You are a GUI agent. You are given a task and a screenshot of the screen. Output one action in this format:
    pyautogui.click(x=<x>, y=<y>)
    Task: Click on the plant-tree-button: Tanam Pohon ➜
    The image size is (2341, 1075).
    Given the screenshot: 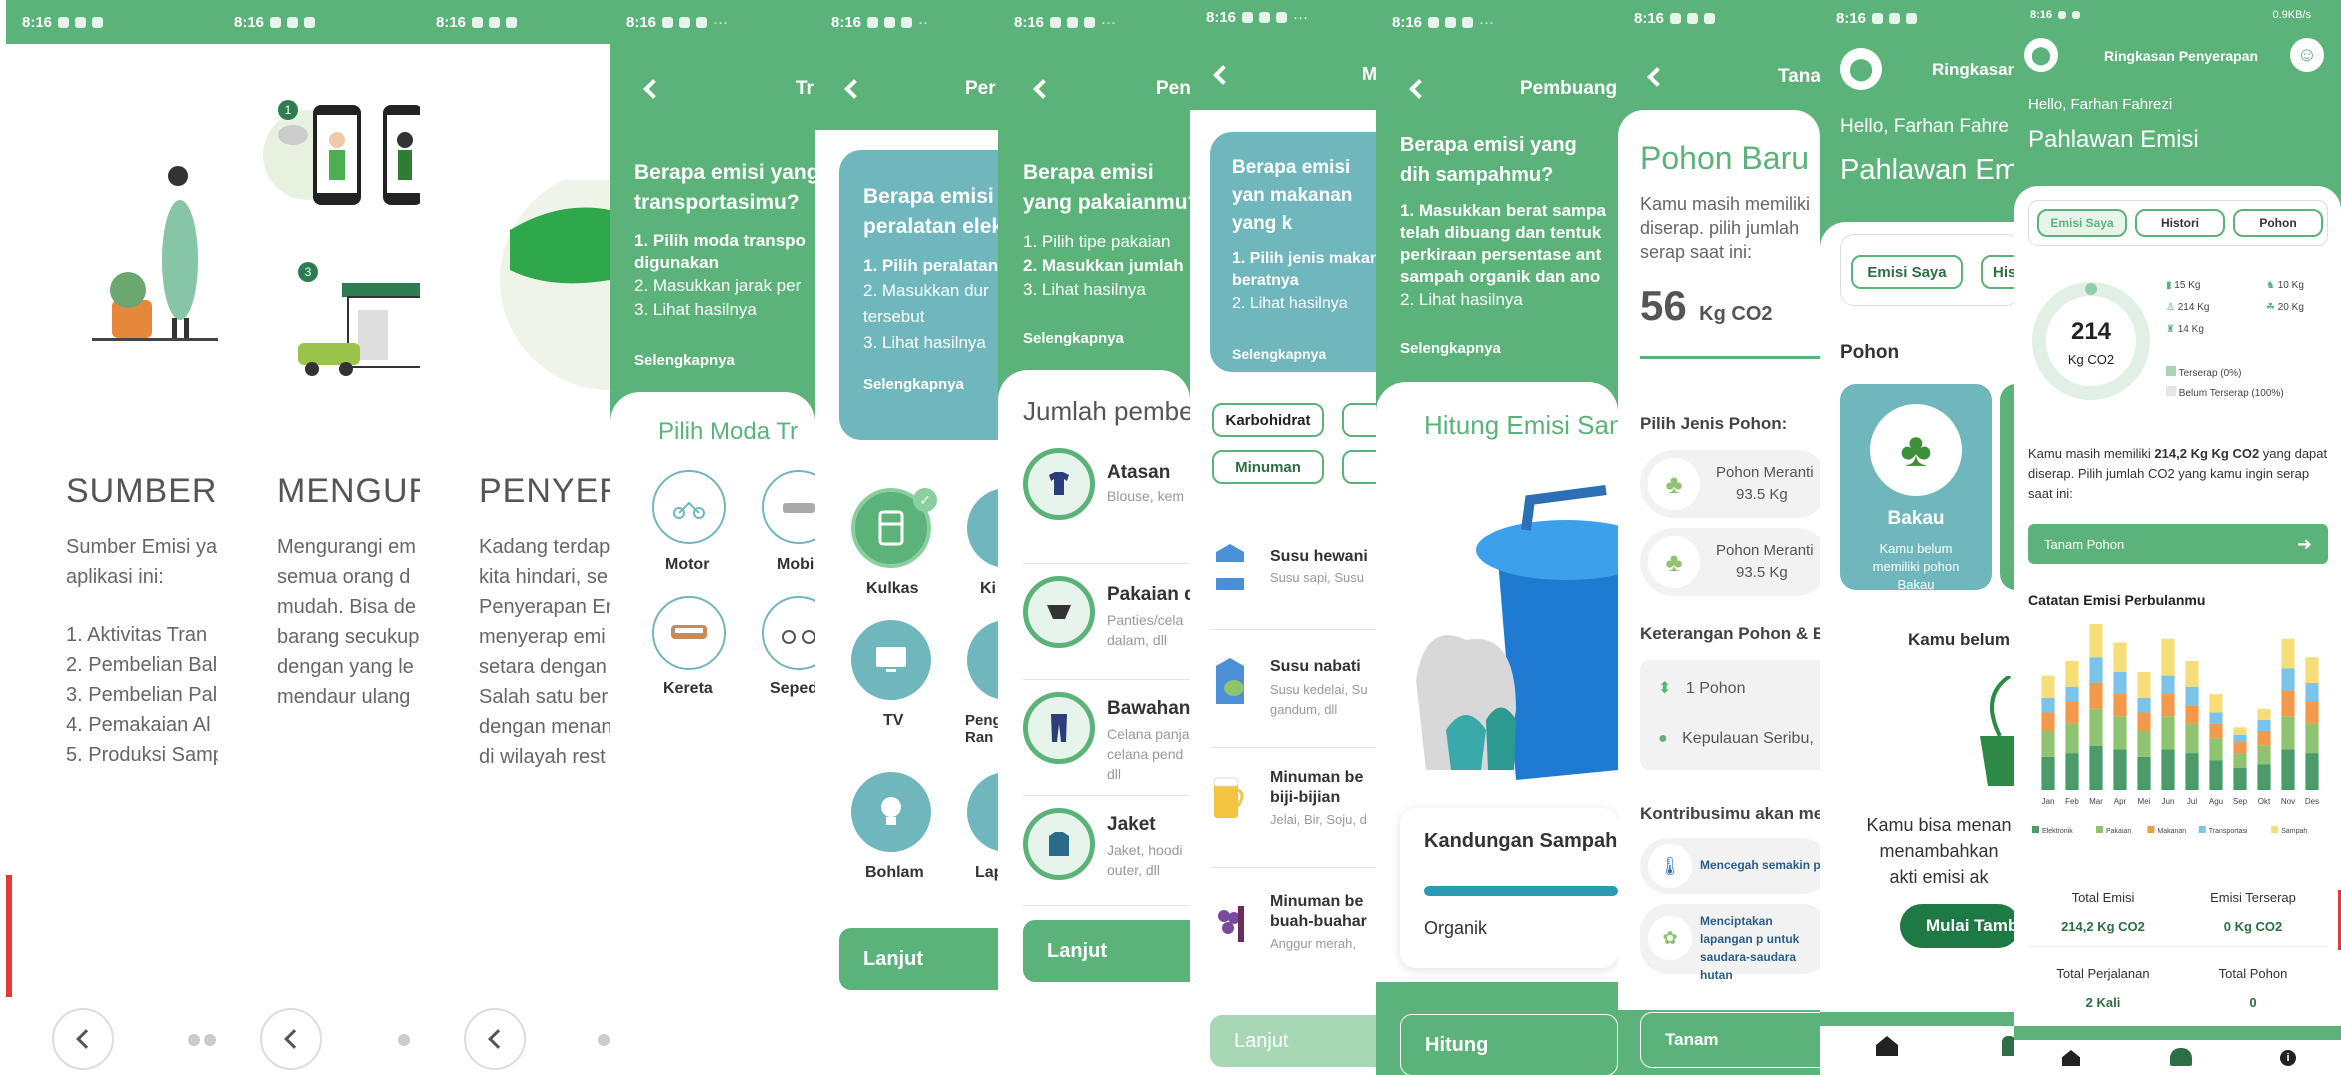 What is the action you would take?
    pyautogui.click(x=2178, y=544)
    